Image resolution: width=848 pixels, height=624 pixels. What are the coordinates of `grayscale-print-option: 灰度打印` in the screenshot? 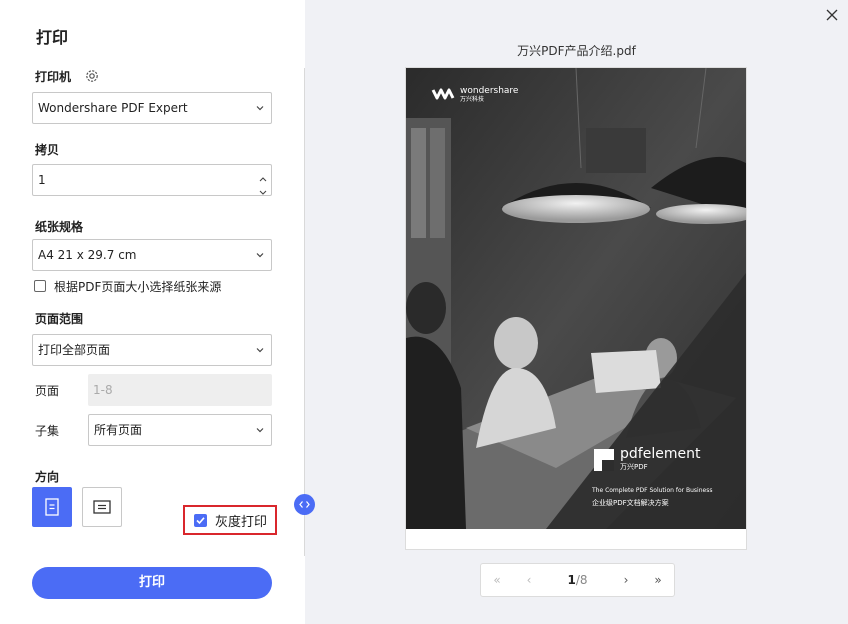 It's located at (230, 520).